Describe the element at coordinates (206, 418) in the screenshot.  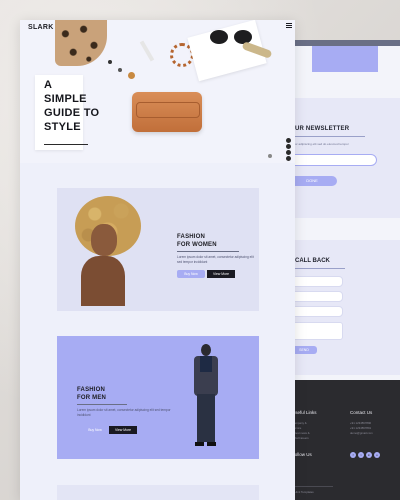
I see `man-model-legs` at that location.